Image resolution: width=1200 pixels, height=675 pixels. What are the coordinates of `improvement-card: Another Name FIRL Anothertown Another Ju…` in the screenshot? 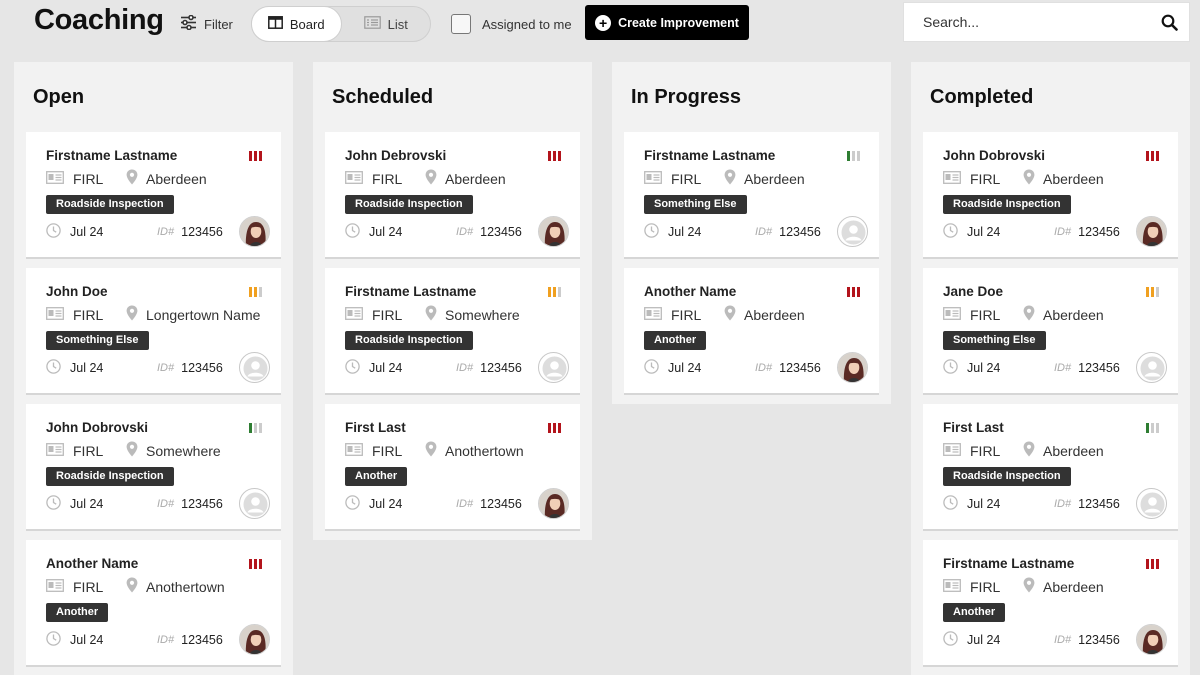 It's located at (153, 603).